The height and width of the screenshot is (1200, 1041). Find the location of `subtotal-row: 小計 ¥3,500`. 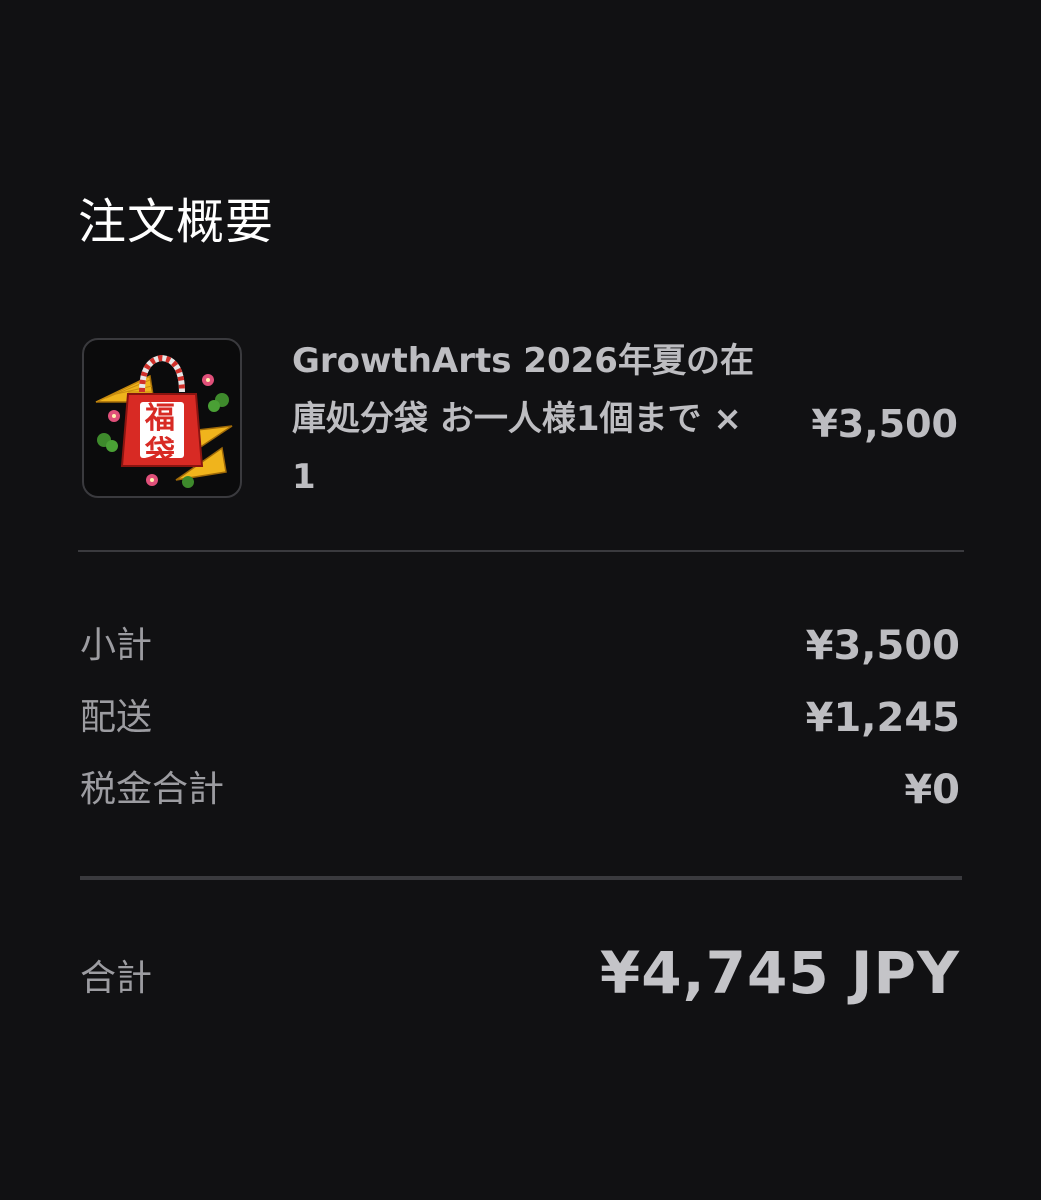

subtotal-row: 小計 ¥3,500 is located at coordinates (520, 646).